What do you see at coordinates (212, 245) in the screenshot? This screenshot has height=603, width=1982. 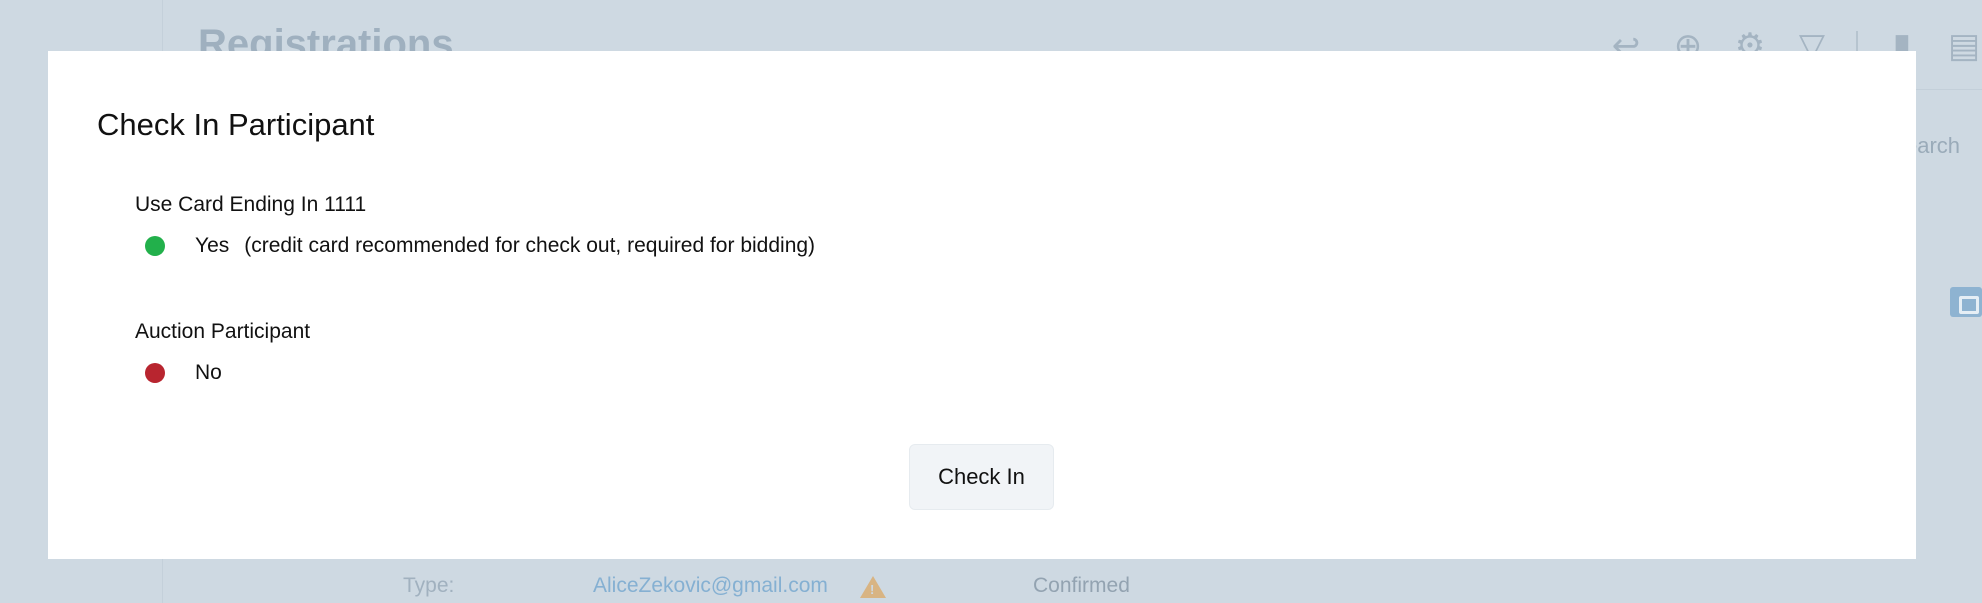 I see `card-option-value: Yes` at bounding box center [212, 245].